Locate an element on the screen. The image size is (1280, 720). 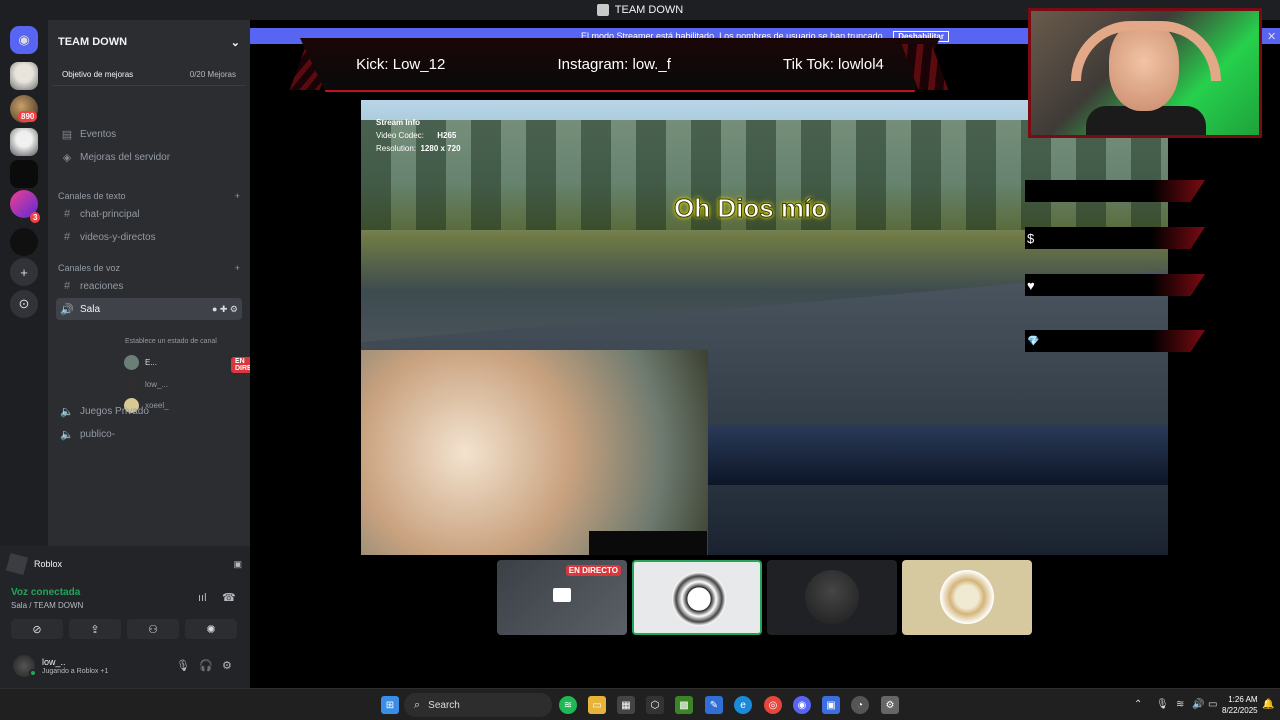
boost-label: Objetivo de mejoras is located at coordinates (98, 74).